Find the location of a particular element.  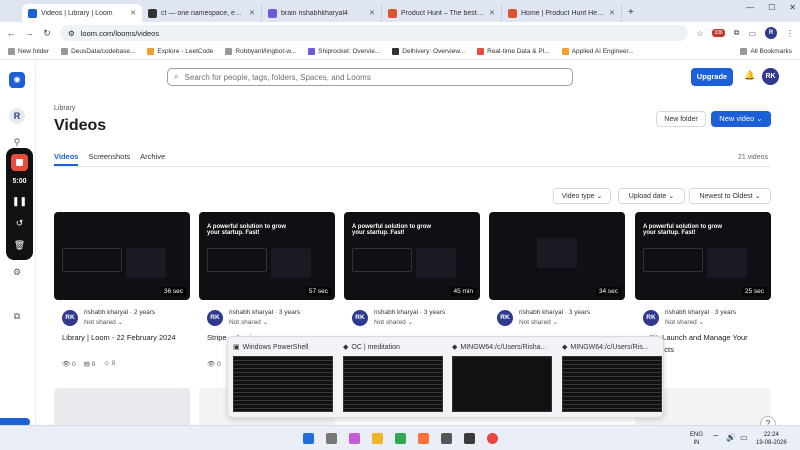

video-card-placeholder is located at coordinates (122, 408).